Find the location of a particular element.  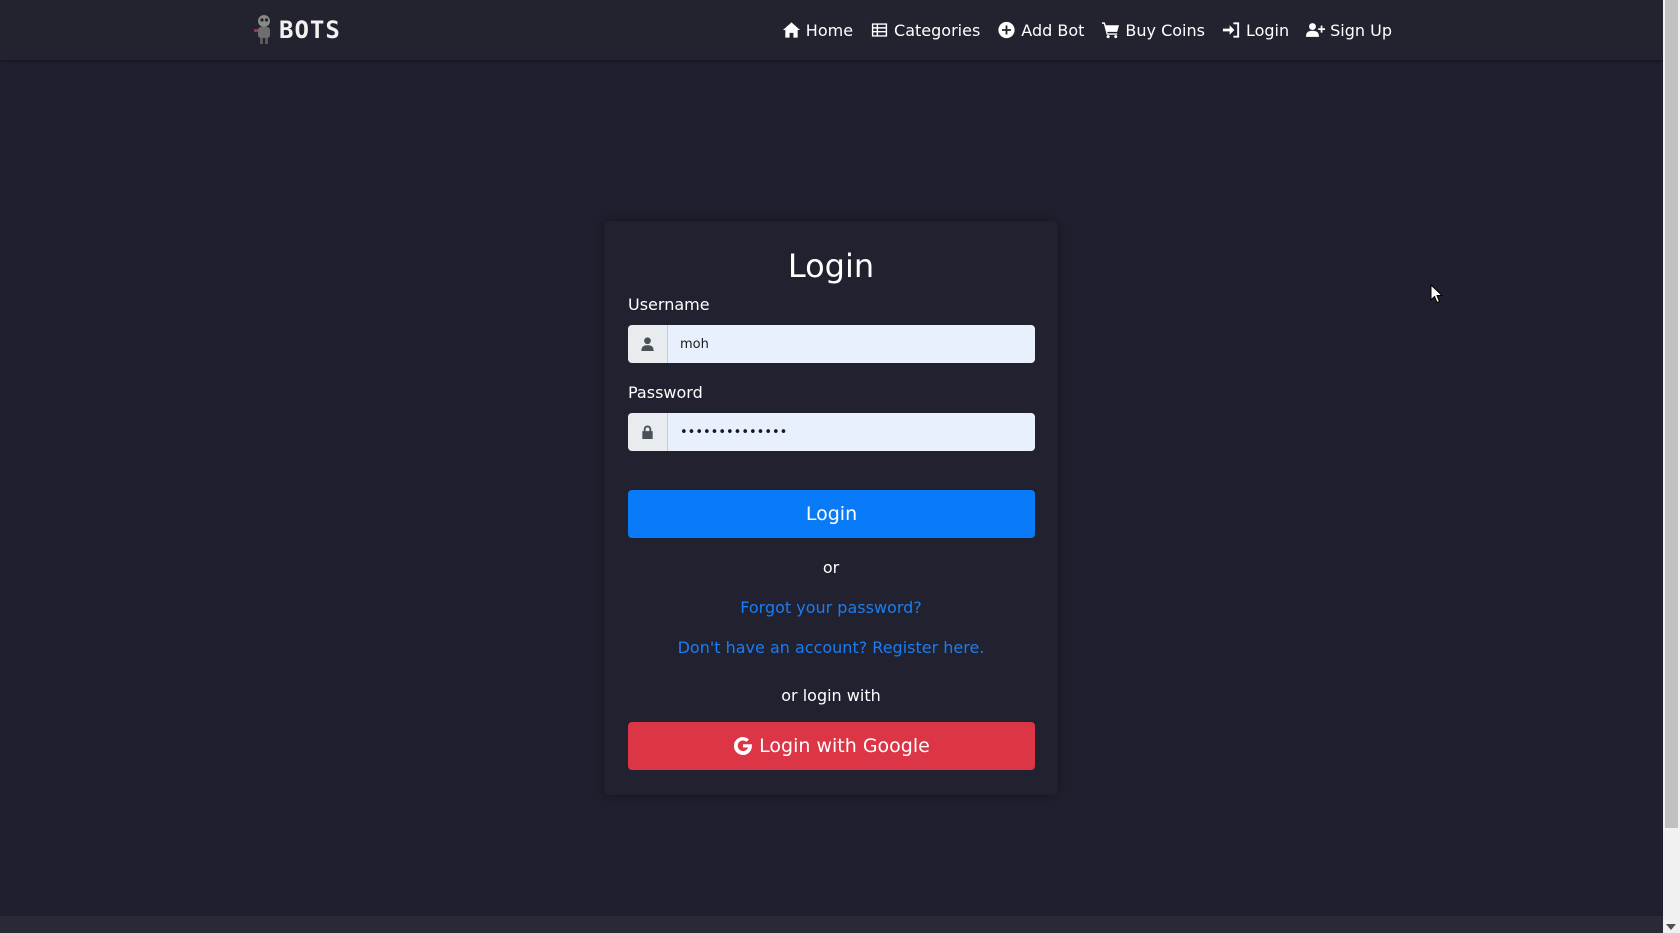

nav-login-label: Login is located at coordinates (1267, 30).